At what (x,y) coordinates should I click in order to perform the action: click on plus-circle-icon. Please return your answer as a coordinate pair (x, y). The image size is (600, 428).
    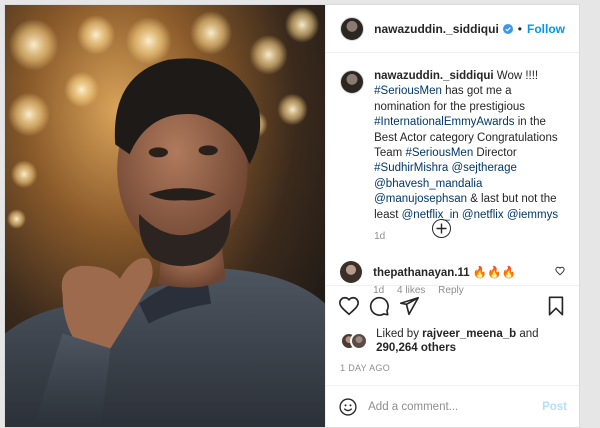
    Looking at the image, I should click on (442, 228).